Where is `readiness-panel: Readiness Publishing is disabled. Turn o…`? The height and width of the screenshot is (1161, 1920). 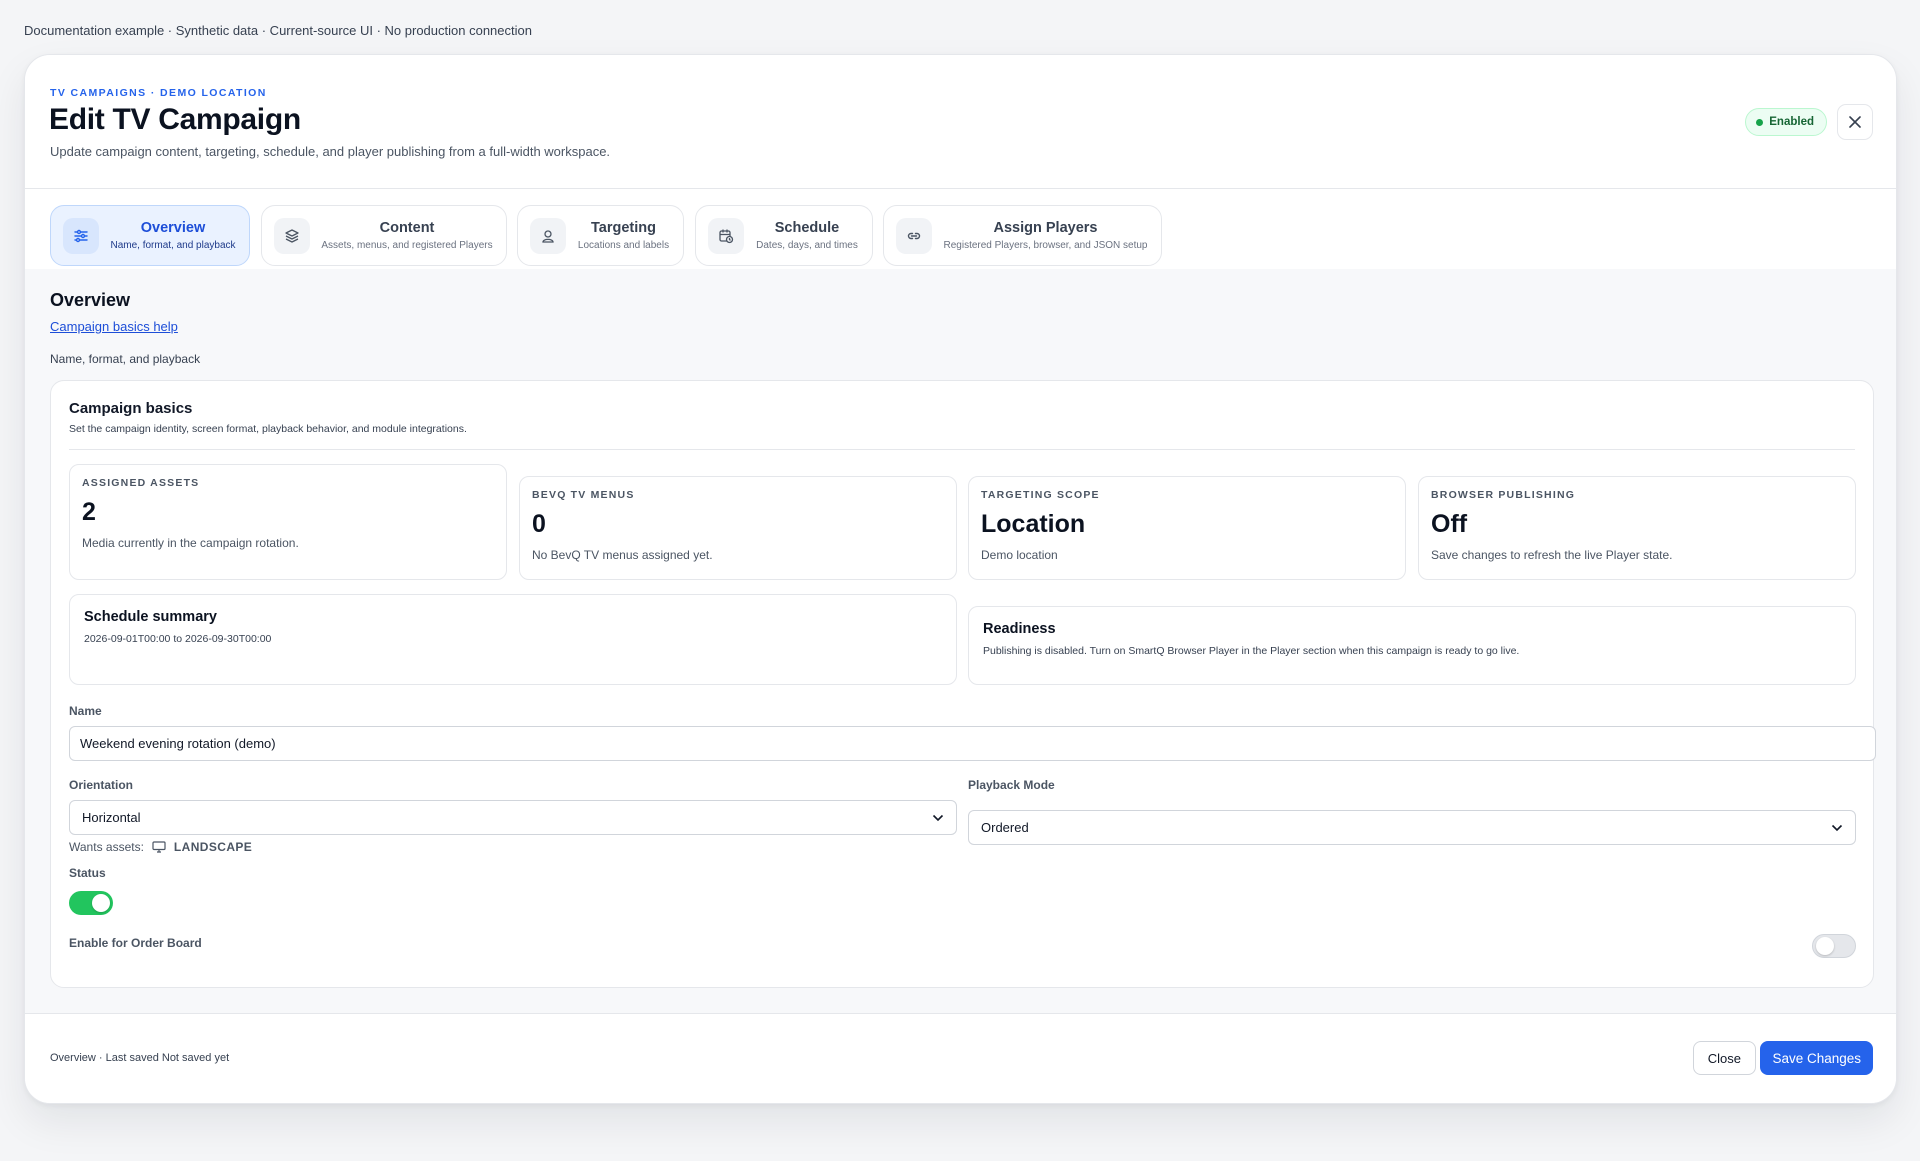 readiness-panel: Readiness Publishing is disabled. Turn o… is located at coordinates (1412, 645).